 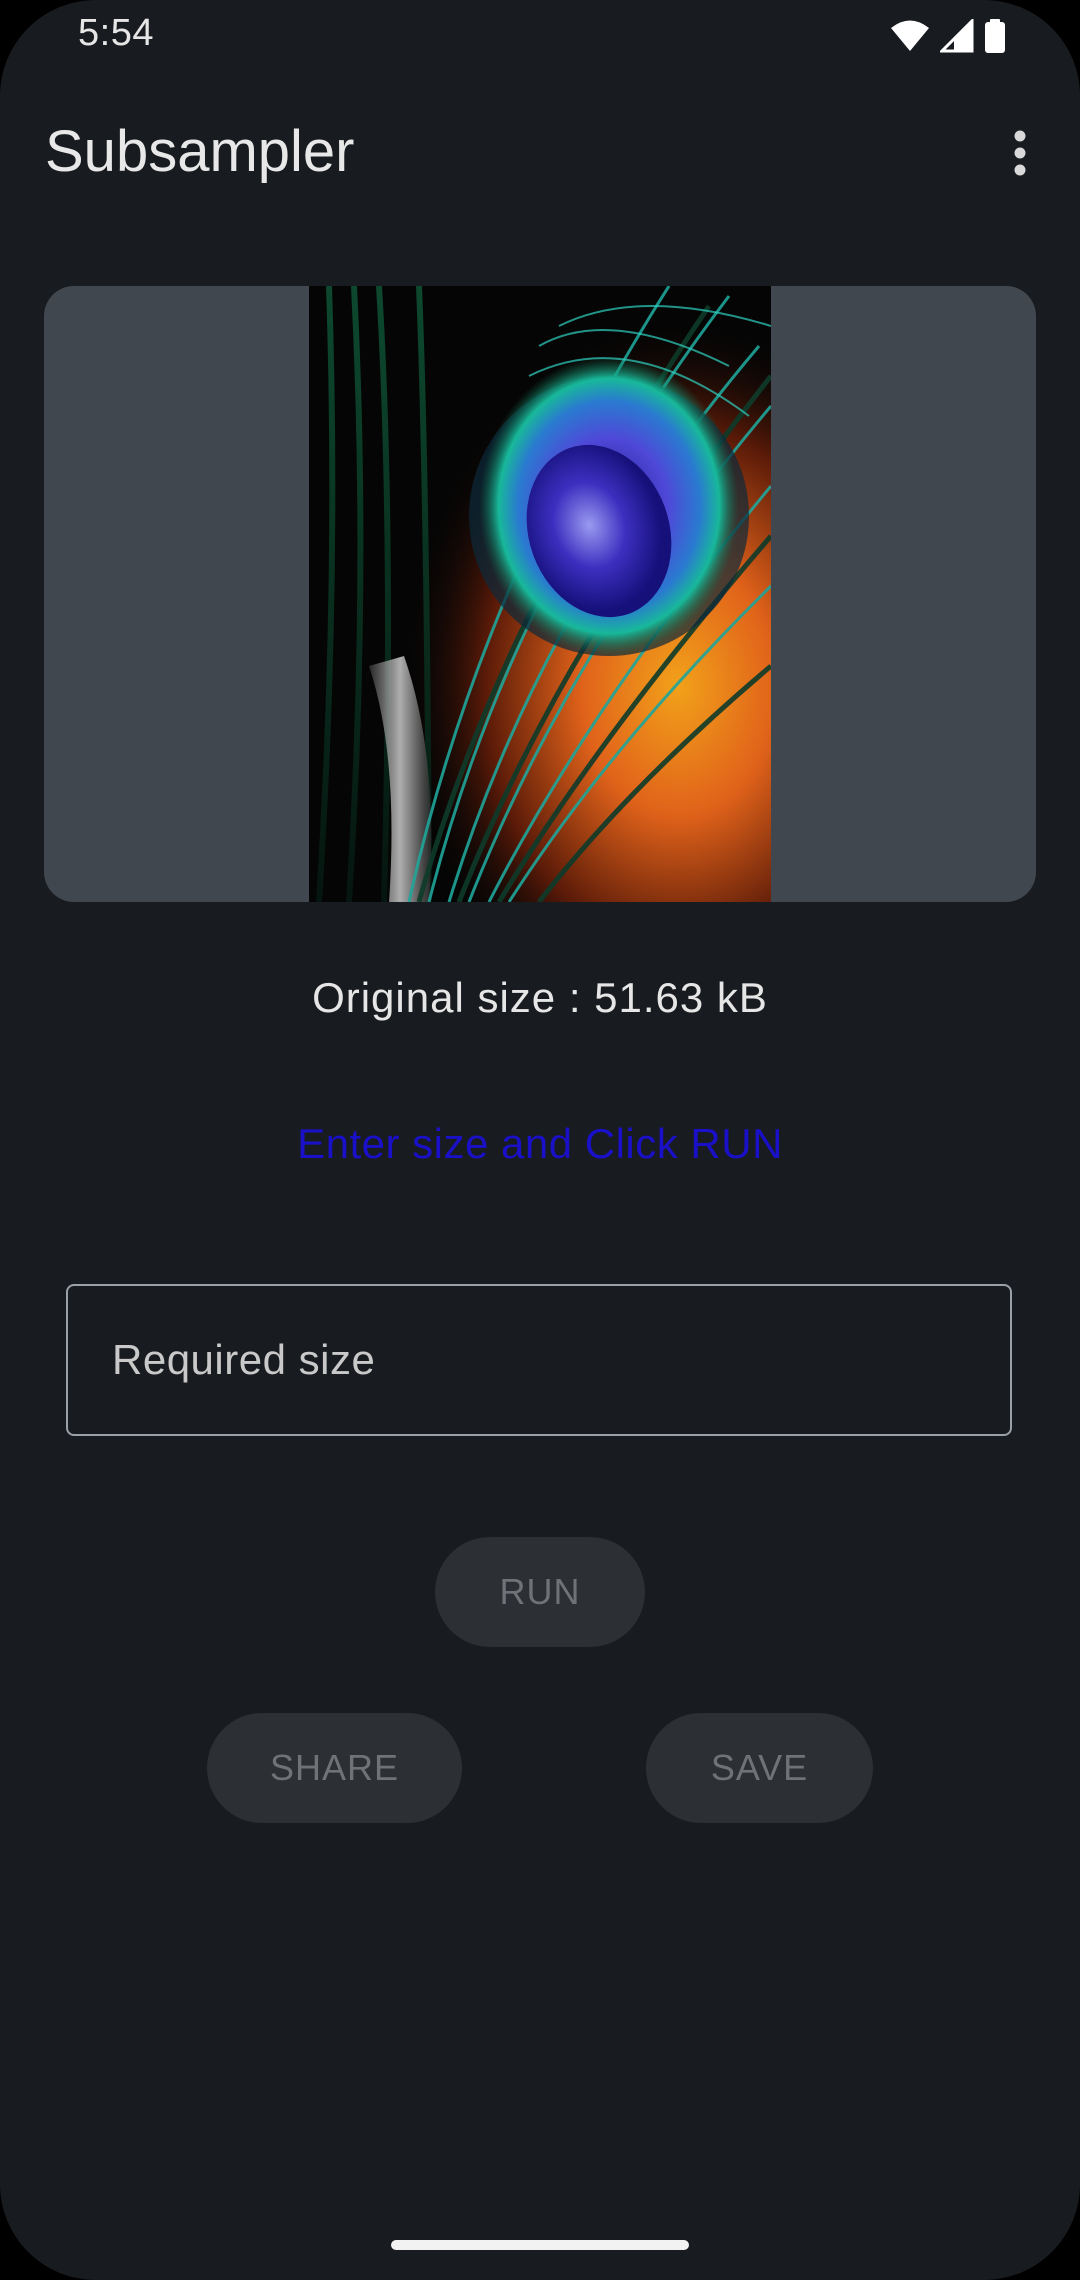 I want to click on required-size-input, so click(x=539, y=1360).